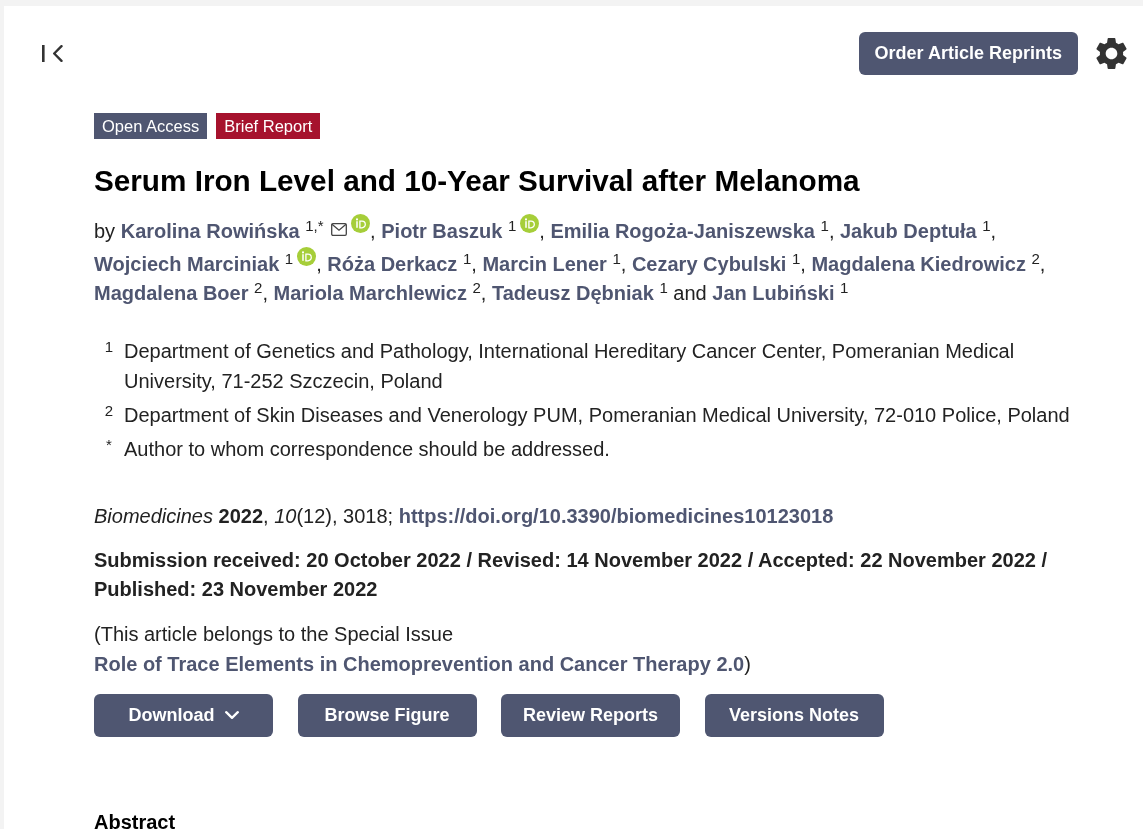  What do you see at coordinates (442, 231) in the screenshot?
I see `author-link: Piotr Baszuk` at bounding box center [442, 231].